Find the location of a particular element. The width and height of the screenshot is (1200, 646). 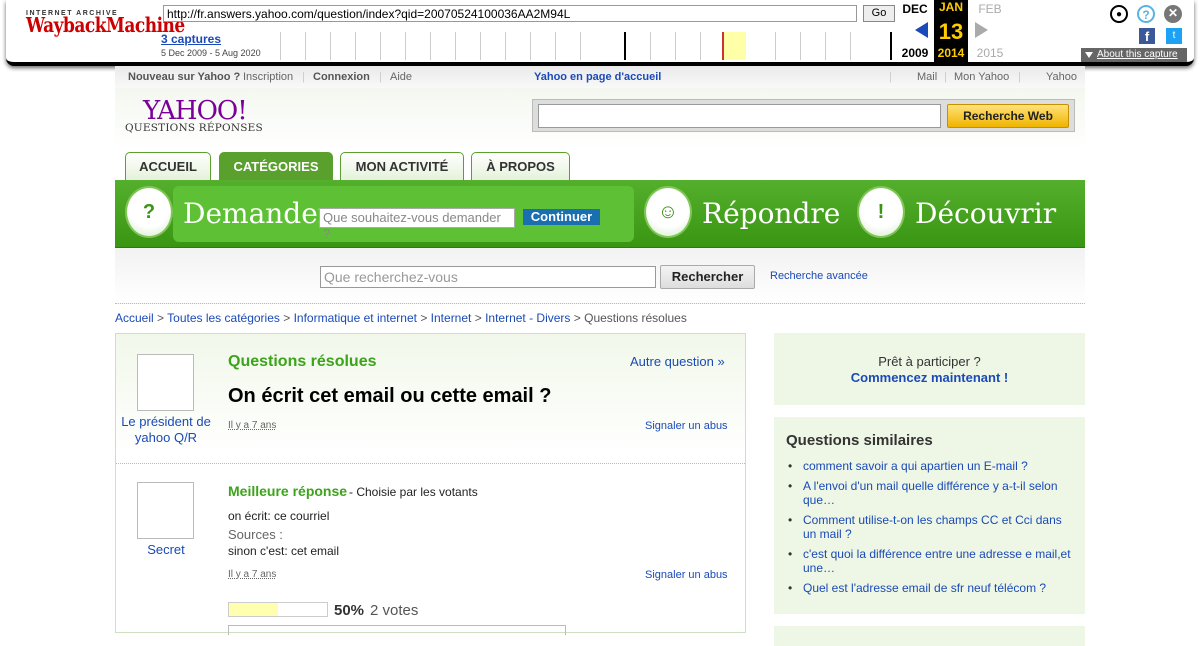

crumb-internet: Internet is located at coordinates (451, 318).